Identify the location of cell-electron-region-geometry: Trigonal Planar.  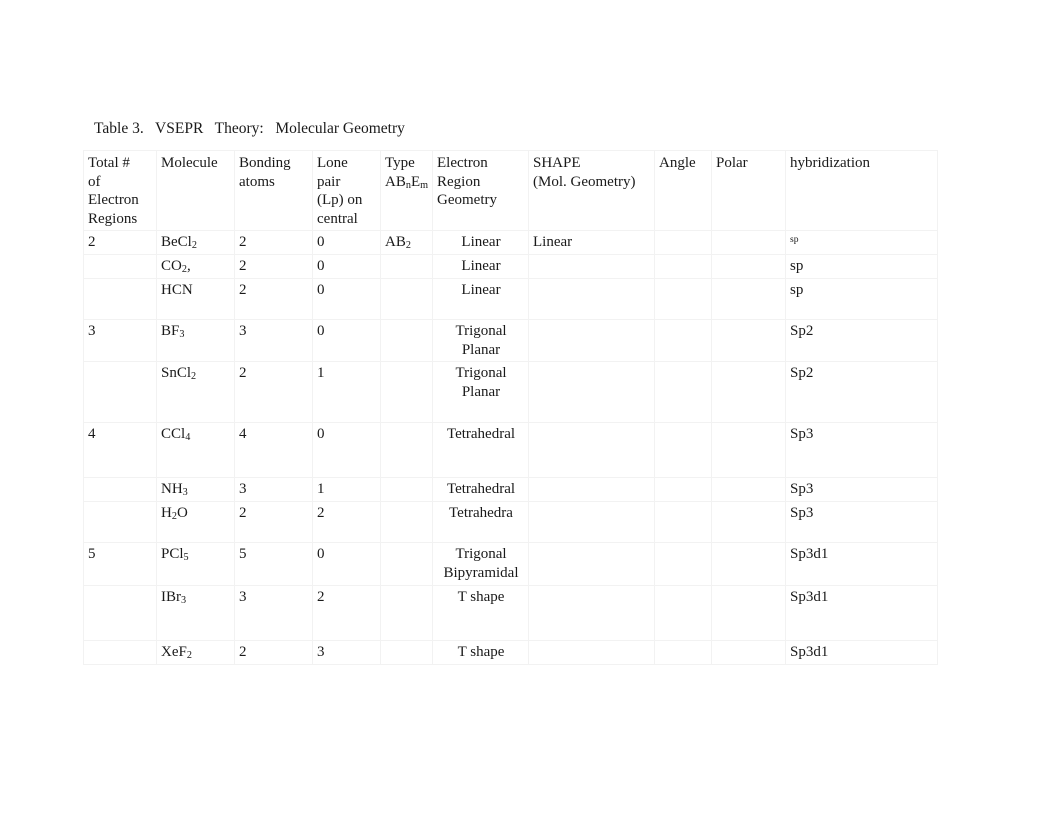
(480, 341).